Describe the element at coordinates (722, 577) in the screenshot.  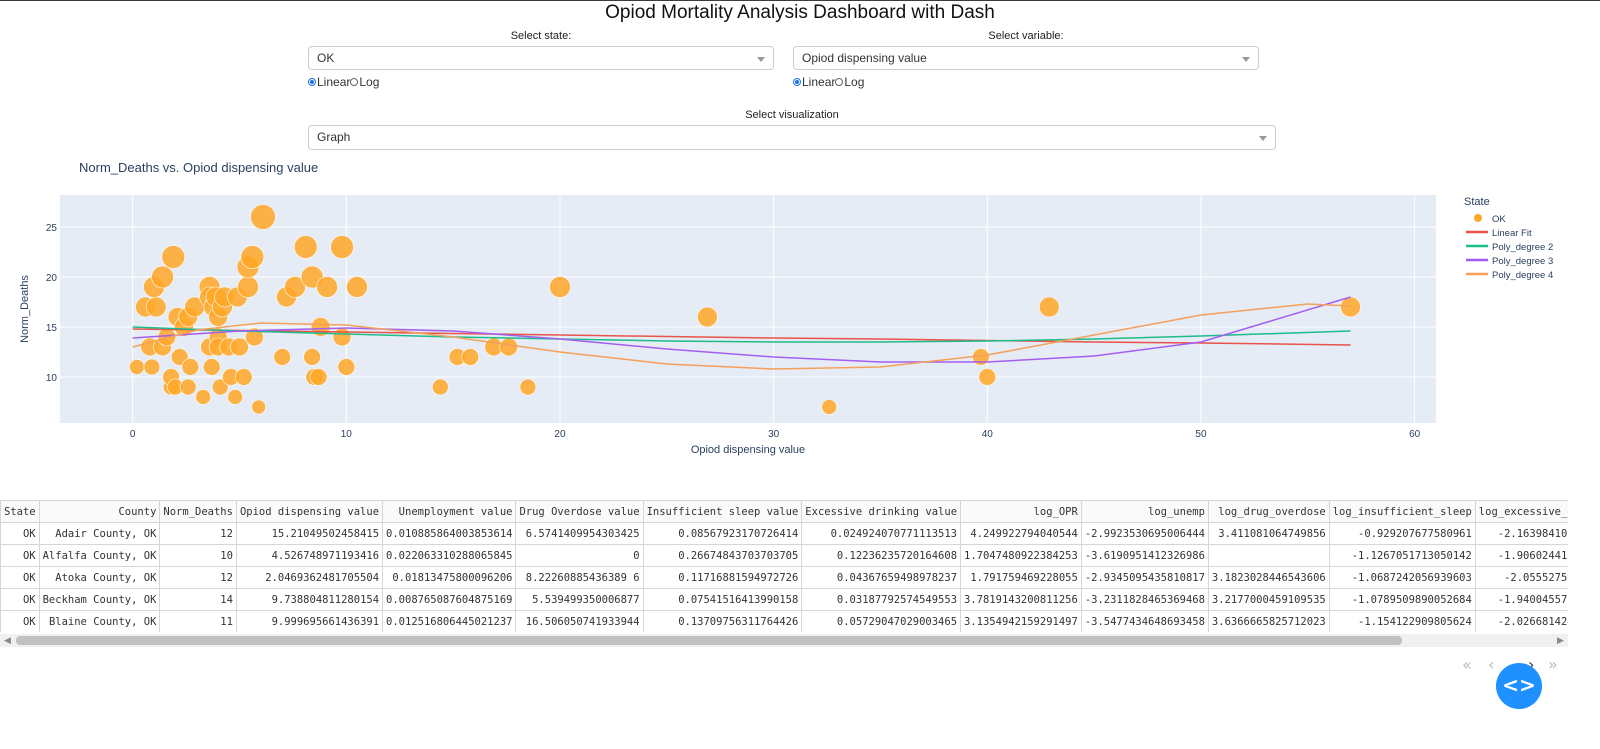
I see `table-cell: 0.11716881594972726` at that location.